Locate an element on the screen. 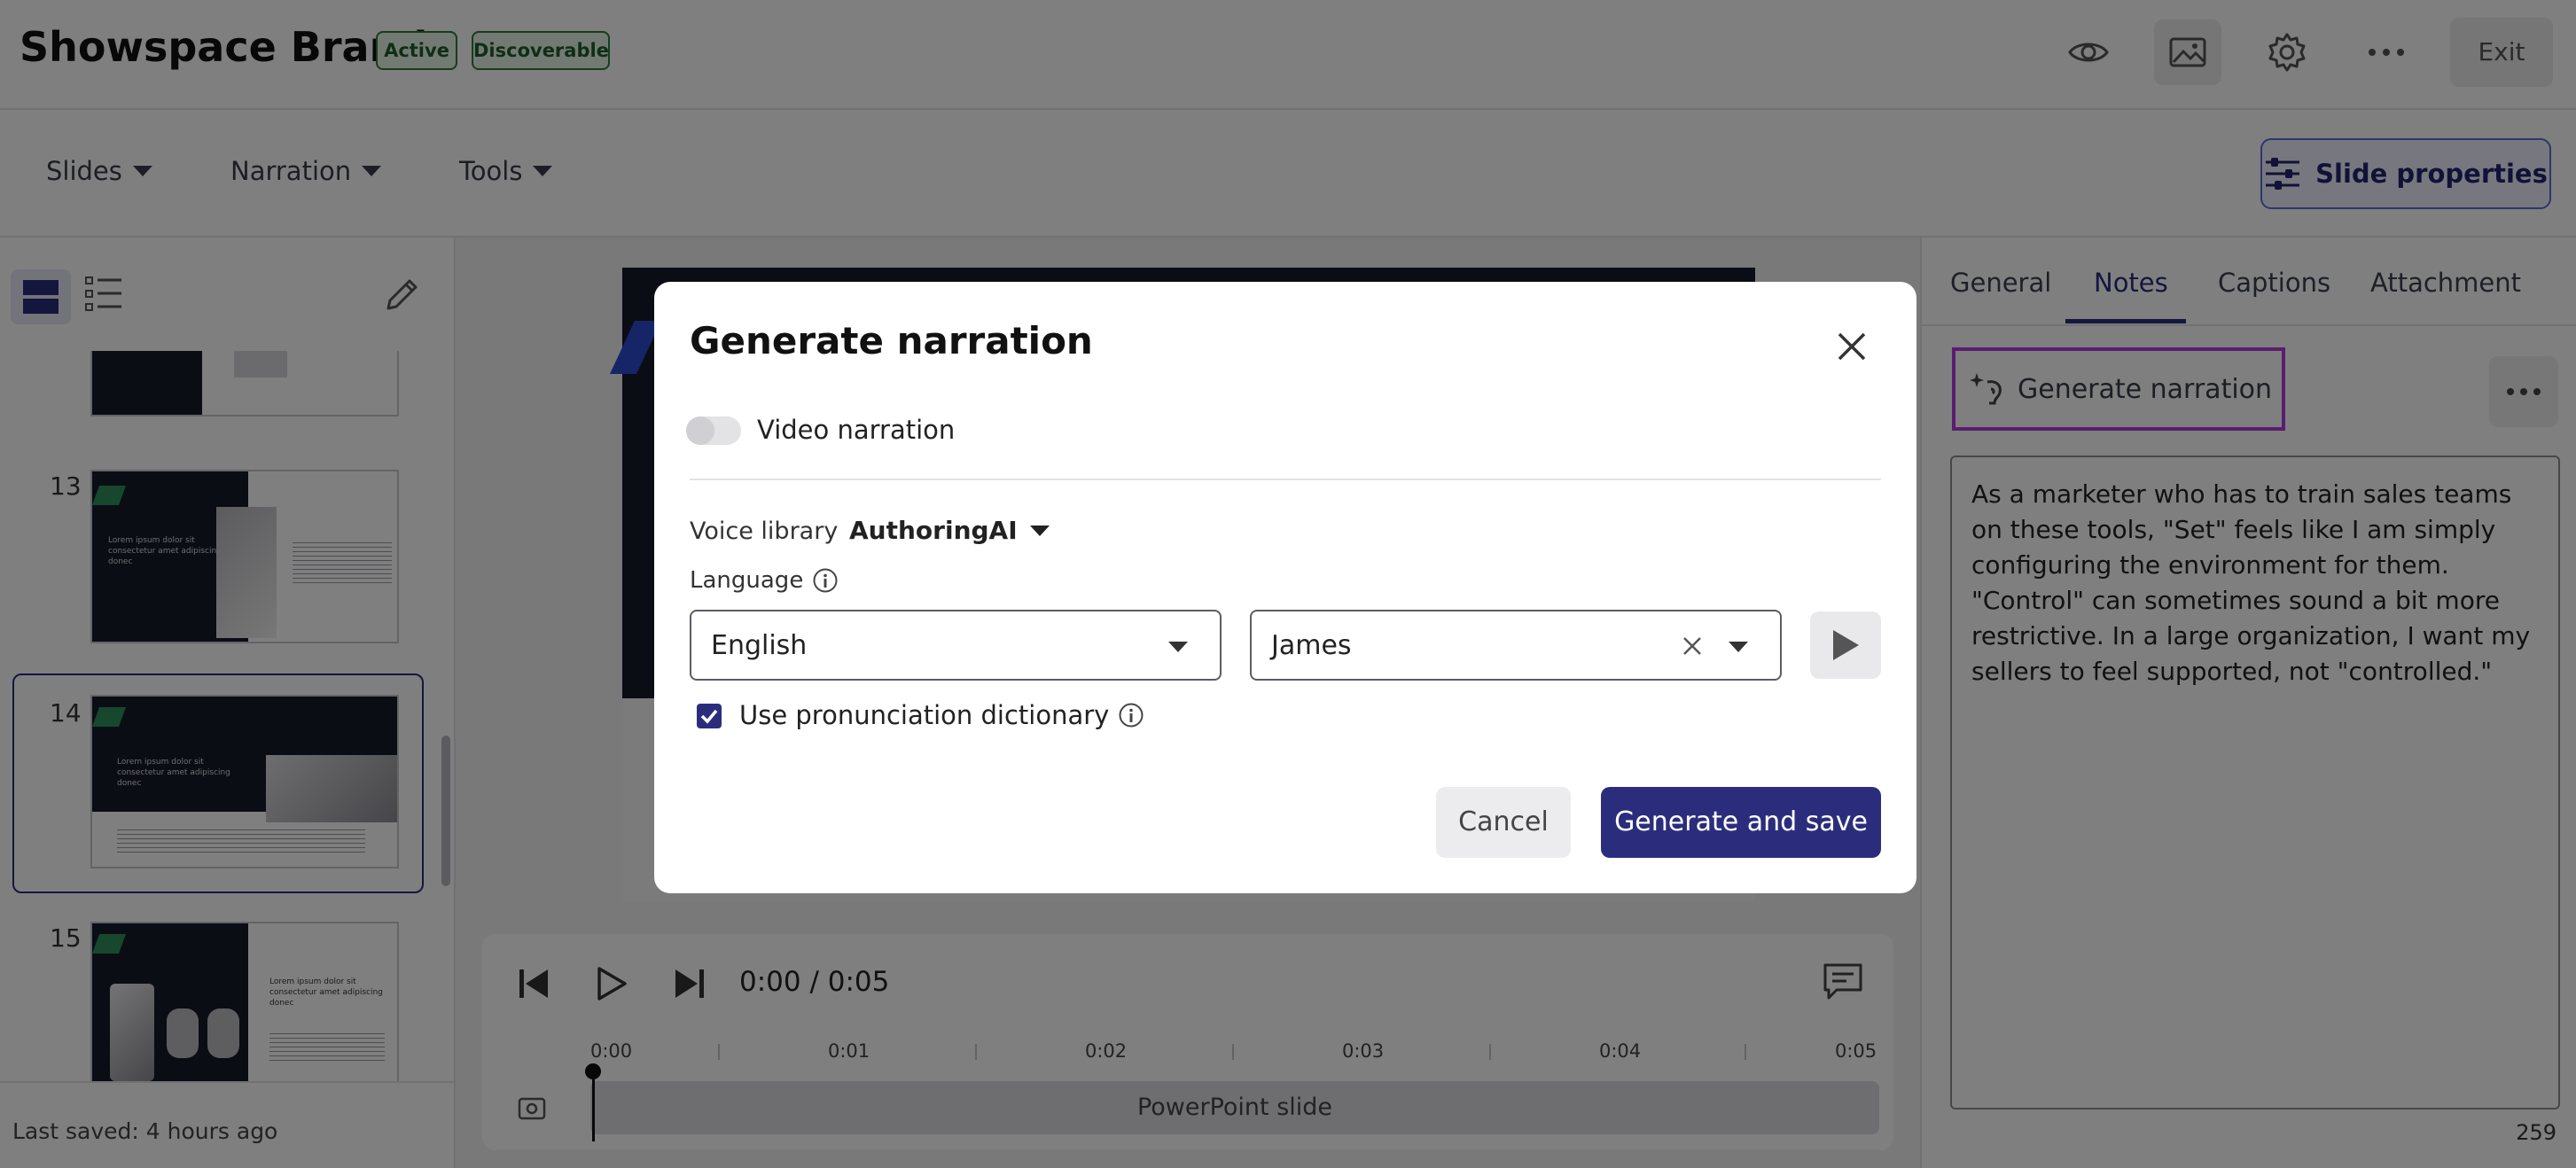 The height and width of the screenshot is (1168, 2576). voice-select: James is located at coordinates (1516, 645).